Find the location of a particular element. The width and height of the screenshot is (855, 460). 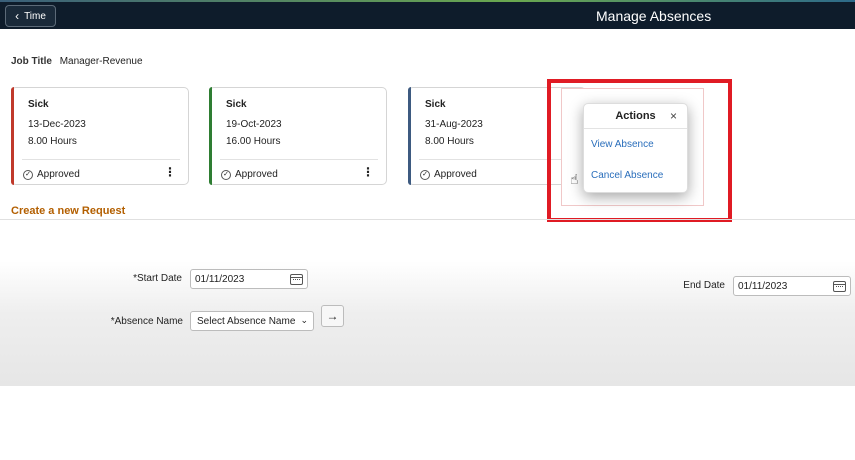

chevron-left-icon: ‹ is located at coordinates (17, 16).